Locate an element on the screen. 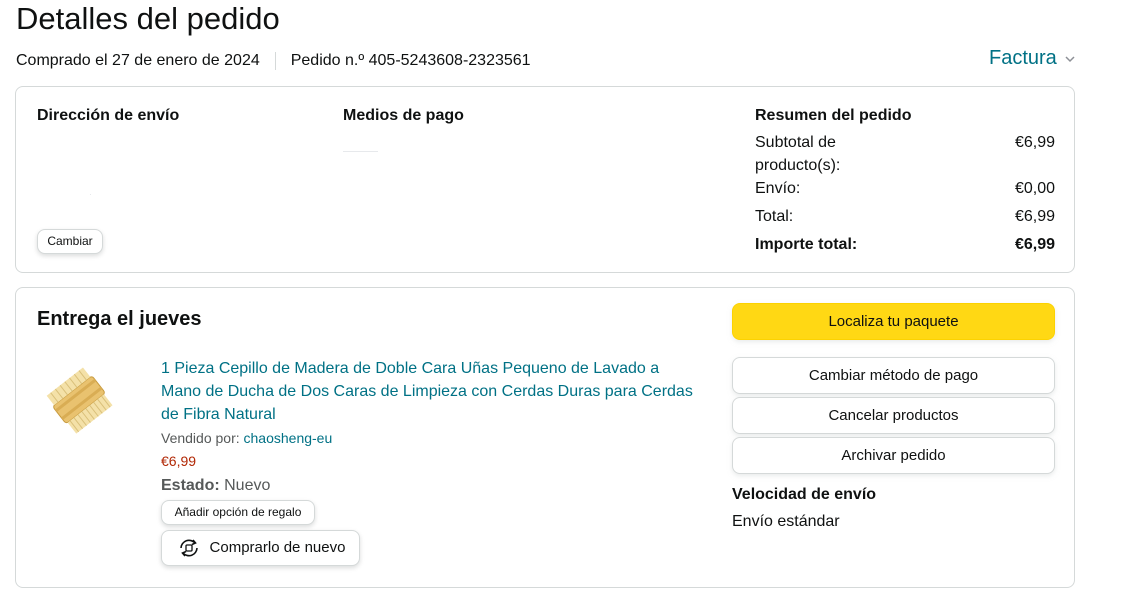 The image size is (1125, 598). page-title: Detalles del pedido is located at coordinates (148, 18).